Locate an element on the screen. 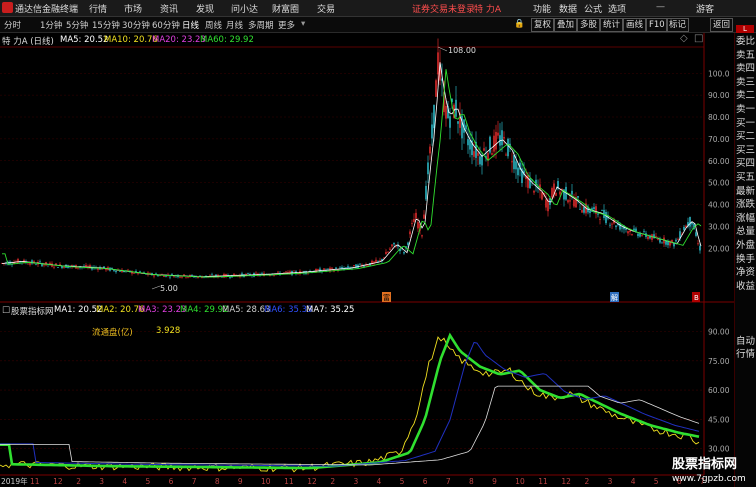 The height and width of the screenshot is (487, 756). high-pointer is located at coordinates (442, 49).